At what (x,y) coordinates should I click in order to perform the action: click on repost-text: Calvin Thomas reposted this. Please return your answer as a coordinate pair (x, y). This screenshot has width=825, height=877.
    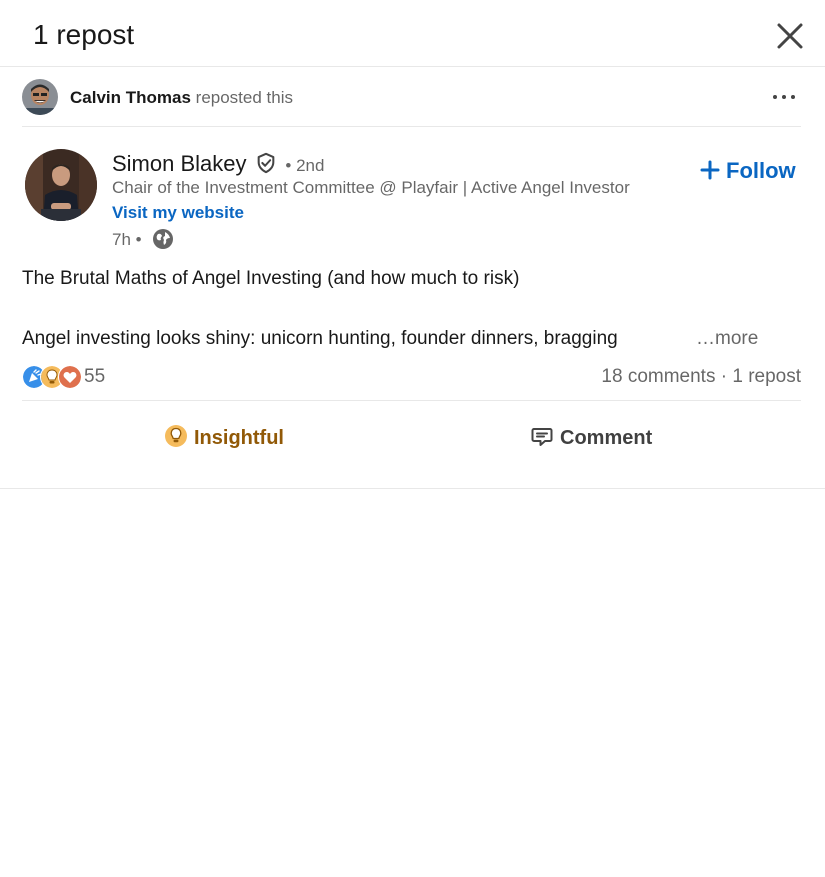
    Looking at the image, I should click on (181, 98).